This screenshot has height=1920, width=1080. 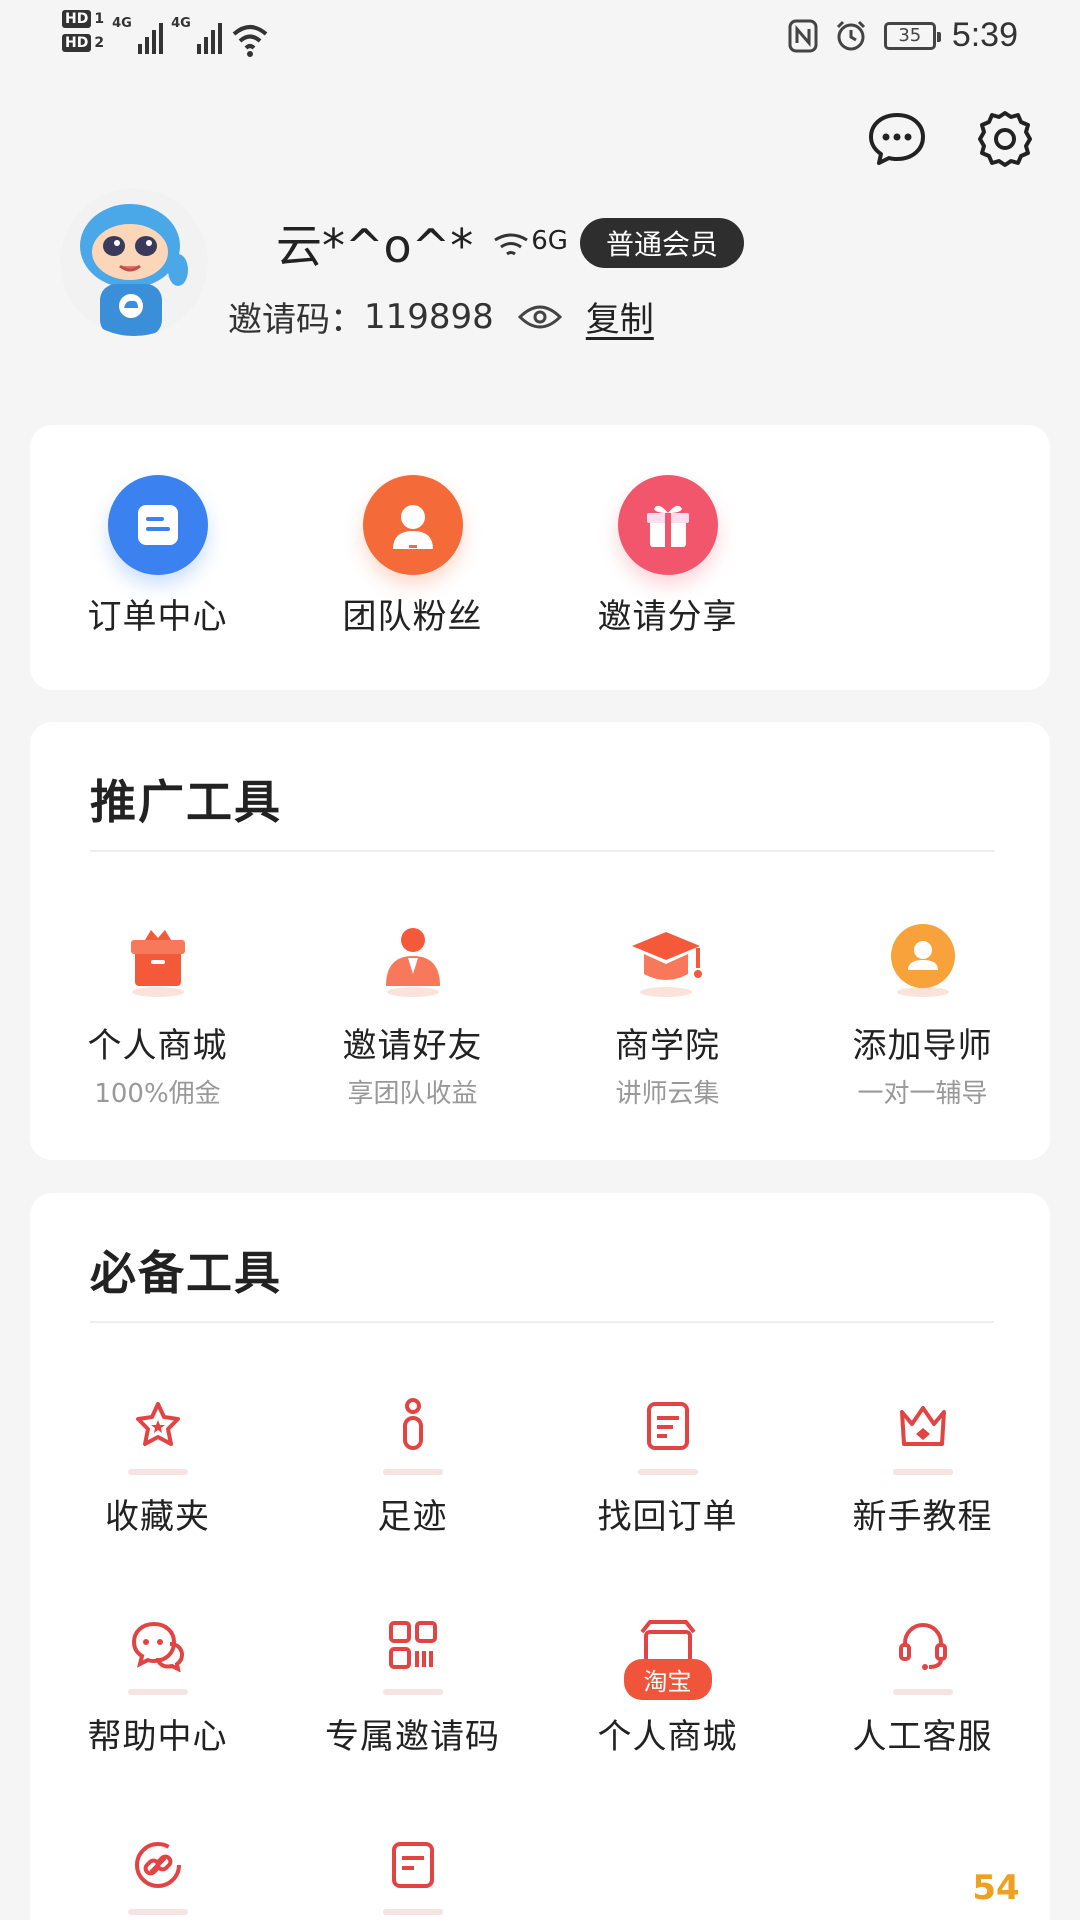 I want to click on tool-label: 足迹, so click(x=412, y=1517).